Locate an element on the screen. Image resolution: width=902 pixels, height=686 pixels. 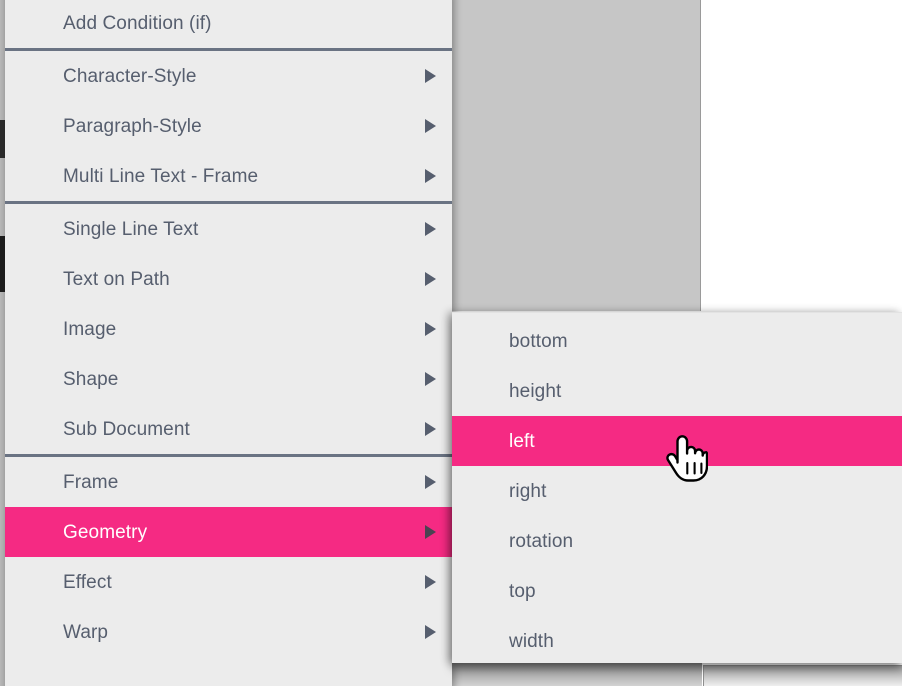
menu-item-sub-document: Sub Document is located at coordinates (228, 429).